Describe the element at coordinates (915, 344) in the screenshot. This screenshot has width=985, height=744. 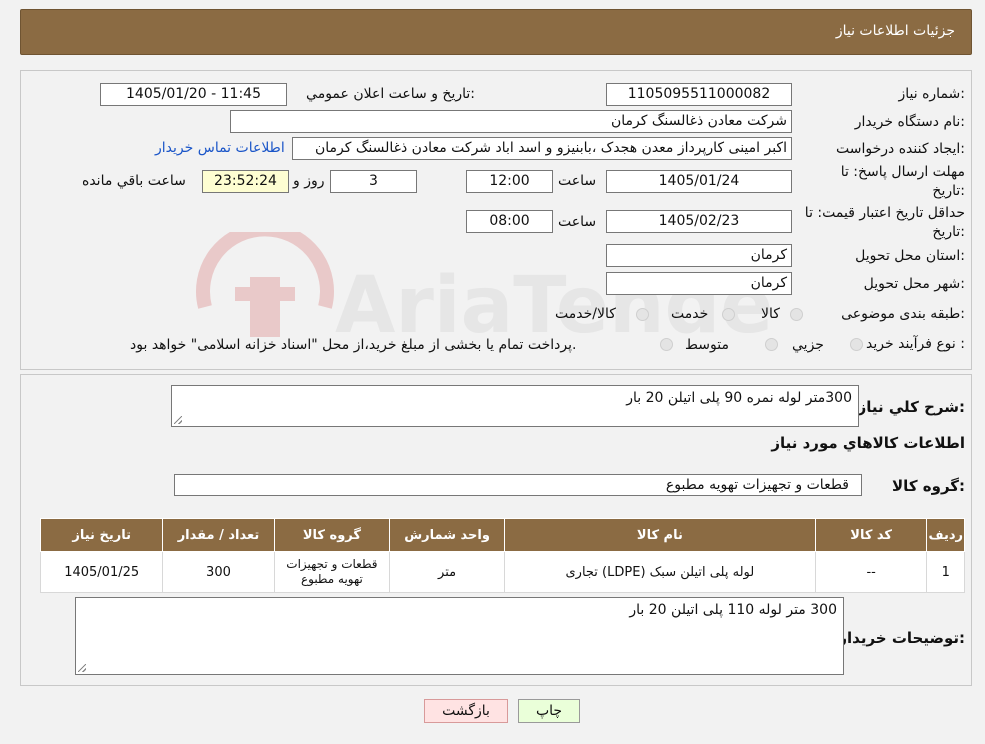
I see `process-label: نوع فرآيند خريد :` at that location.